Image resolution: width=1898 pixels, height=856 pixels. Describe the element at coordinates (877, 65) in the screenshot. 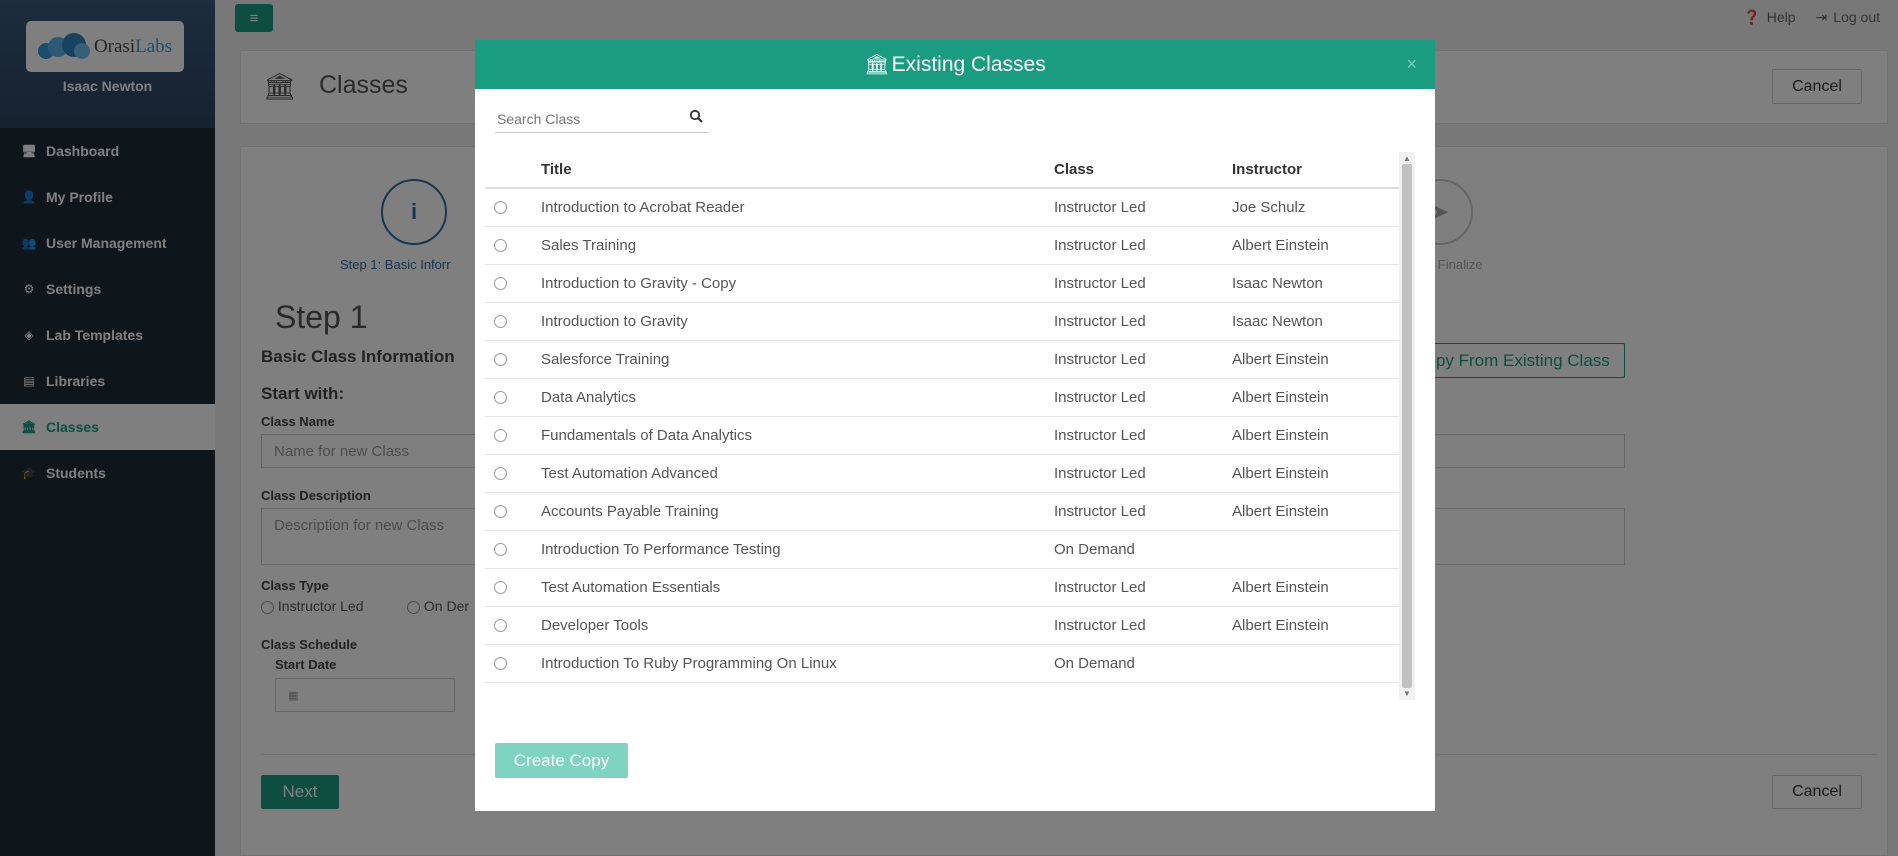

I see `bank-icon: 🏛` at that location.